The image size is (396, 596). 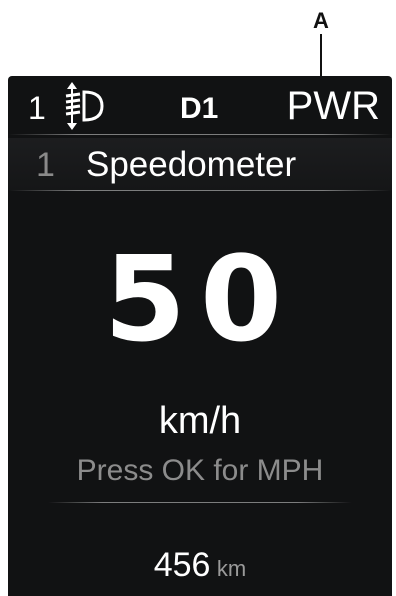 What do you see at coordinates (37, 108) in the screenshot?
I see `headlamp-level-value: 1` at bounding box center [37, 108].